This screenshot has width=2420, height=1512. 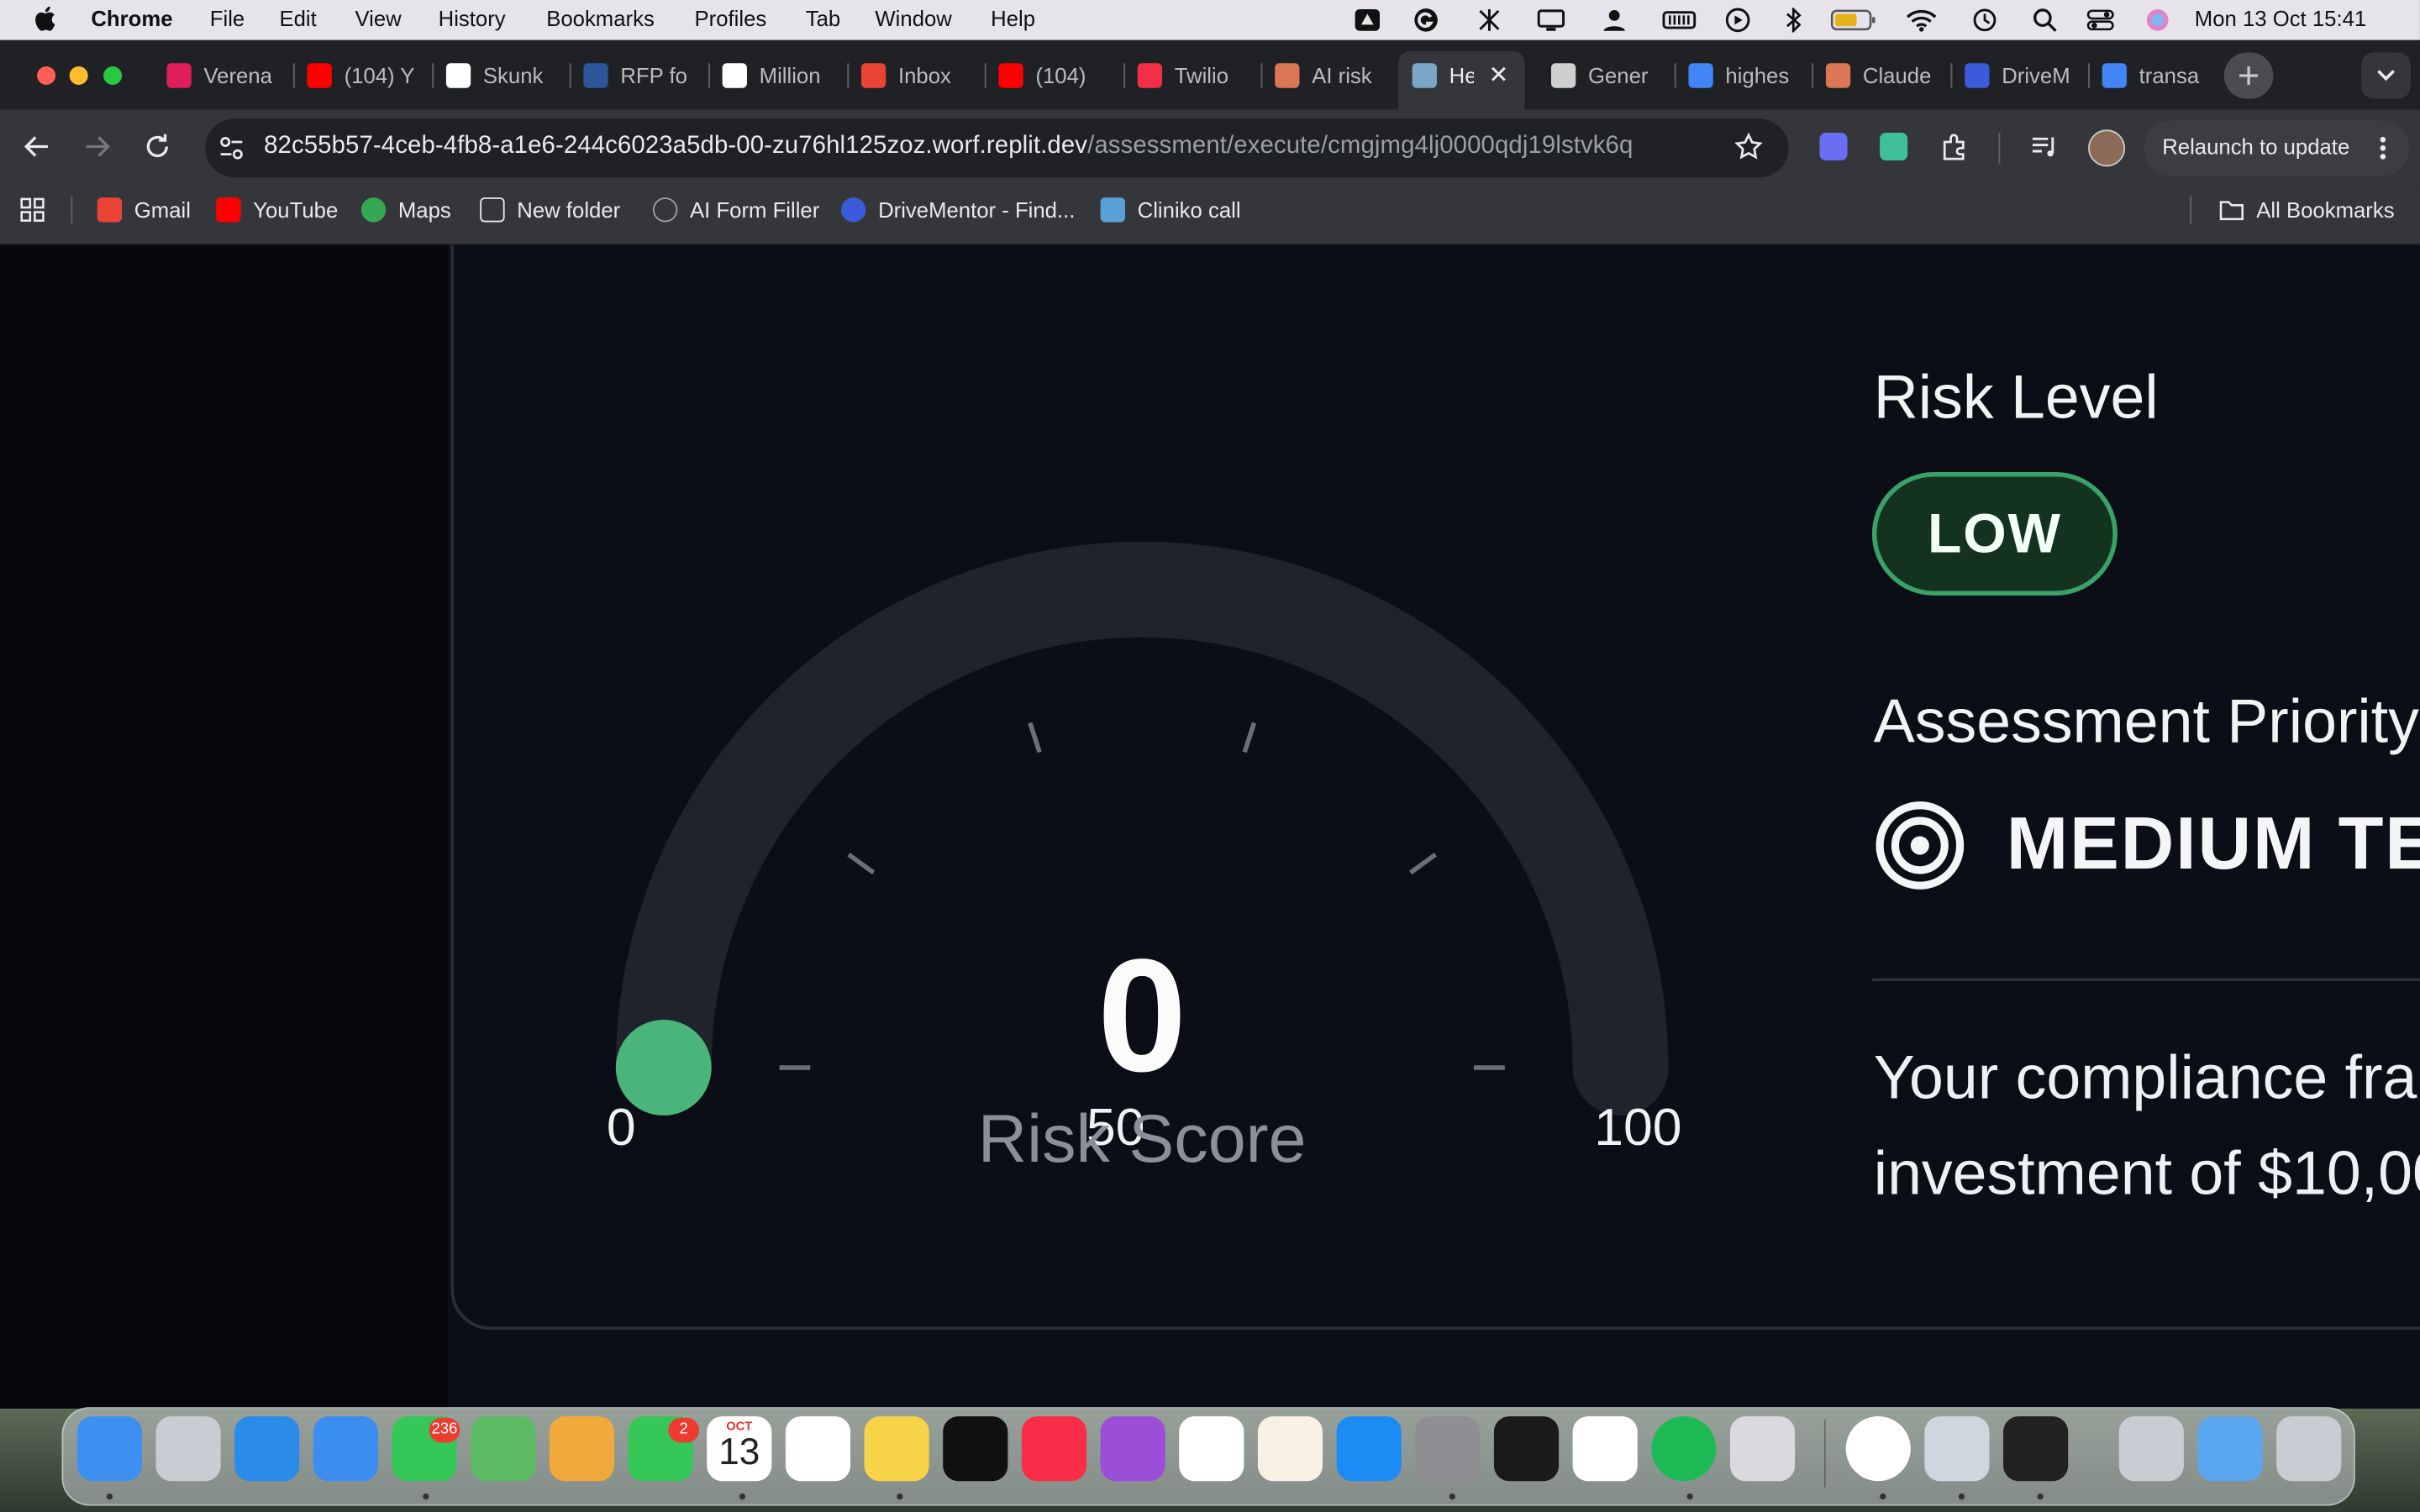 What do you see at coordinates (1369, 1449) in the screenshot?
I see `app-store-icon` at bounding box center [1369, 1449].